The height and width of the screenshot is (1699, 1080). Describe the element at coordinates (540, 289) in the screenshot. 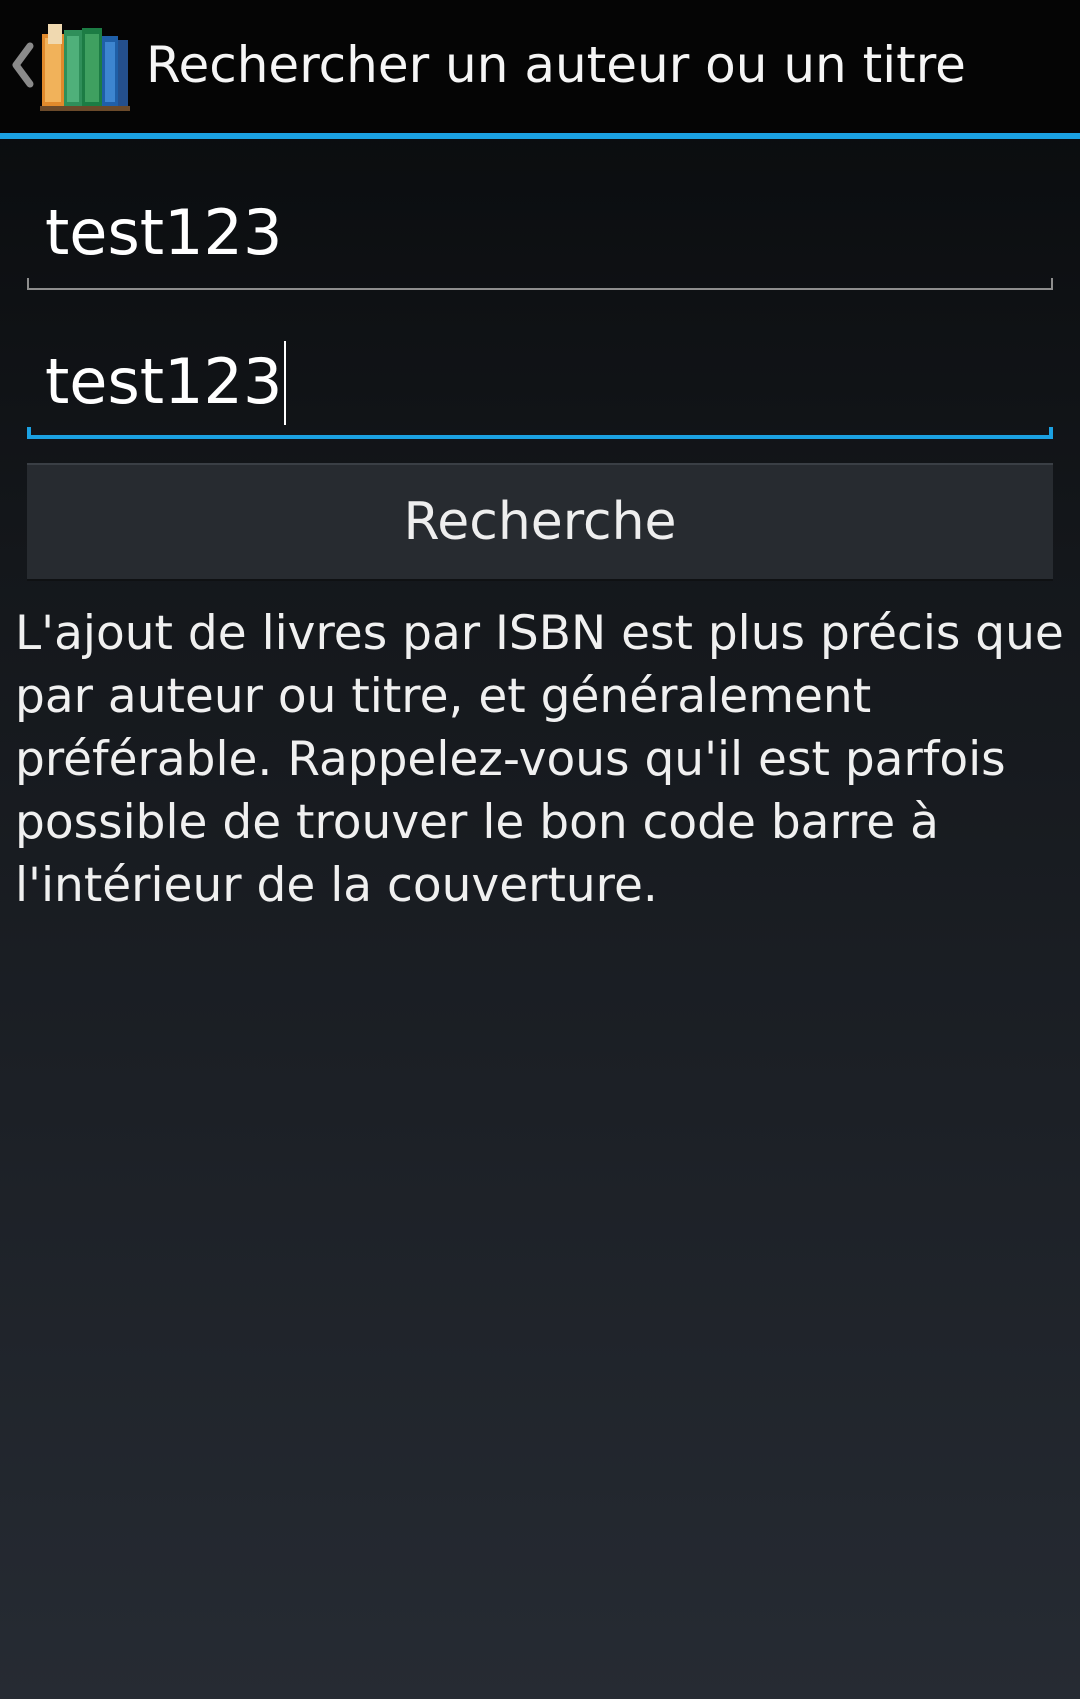

I see `author-field-underline` at that location.